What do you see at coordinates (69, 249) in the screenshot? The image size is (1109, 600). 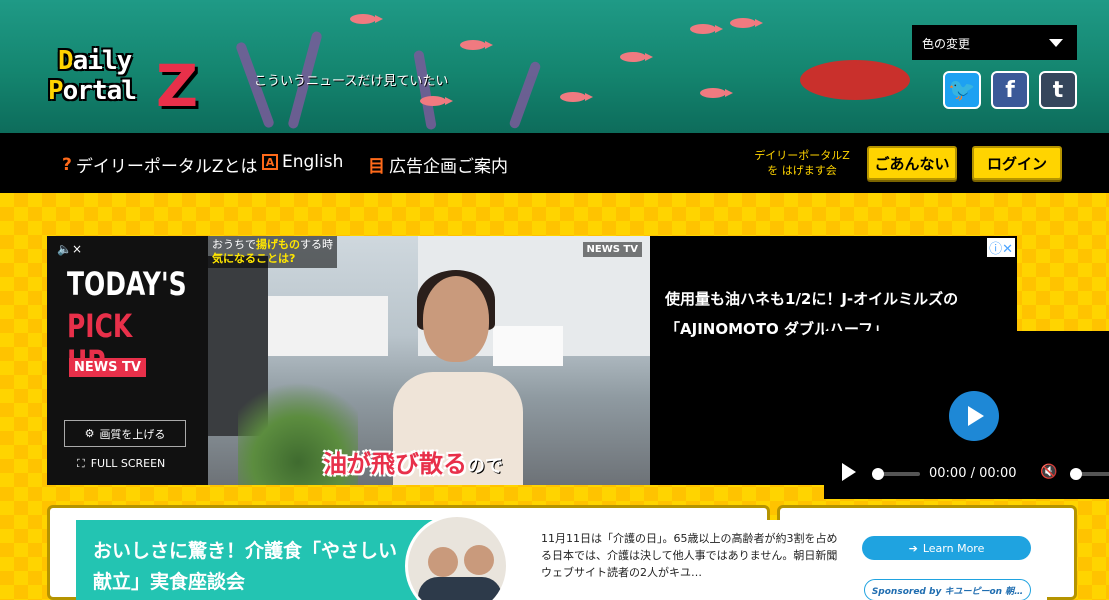 I see `mute-icon: 🔈×` at bounding box center [69, 249].